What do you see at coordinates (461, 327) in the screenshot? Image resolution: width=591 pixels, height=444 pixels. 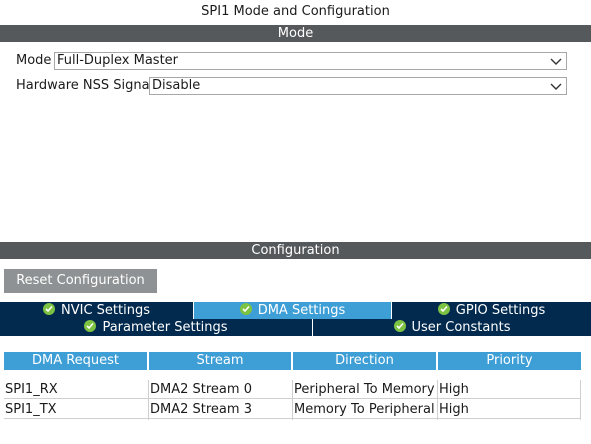 I see `tab-user-constants-label: User Constants` at bounding box center [461, 327].